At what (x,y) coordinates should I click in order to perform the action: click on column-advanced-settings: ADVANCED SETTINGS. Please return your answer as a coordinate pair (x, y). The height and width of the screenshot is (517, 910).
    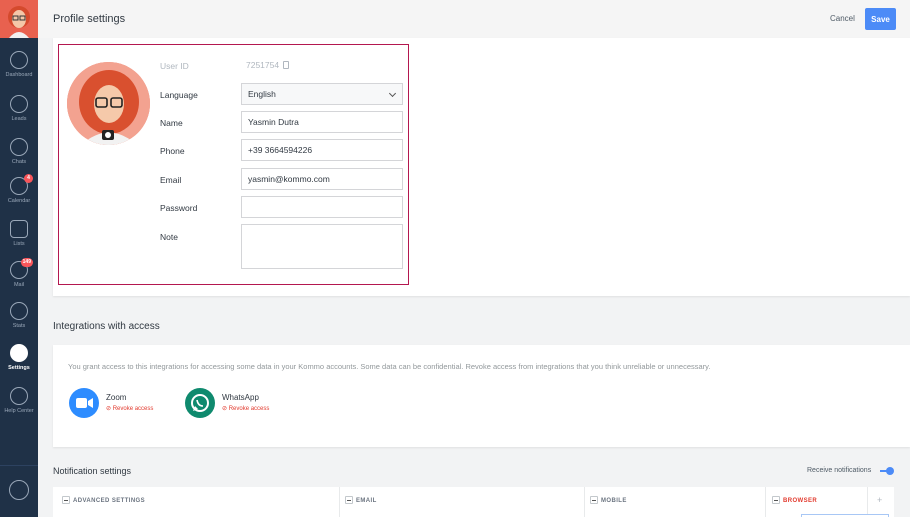
    Looking at the image, I should click on (103, 501).